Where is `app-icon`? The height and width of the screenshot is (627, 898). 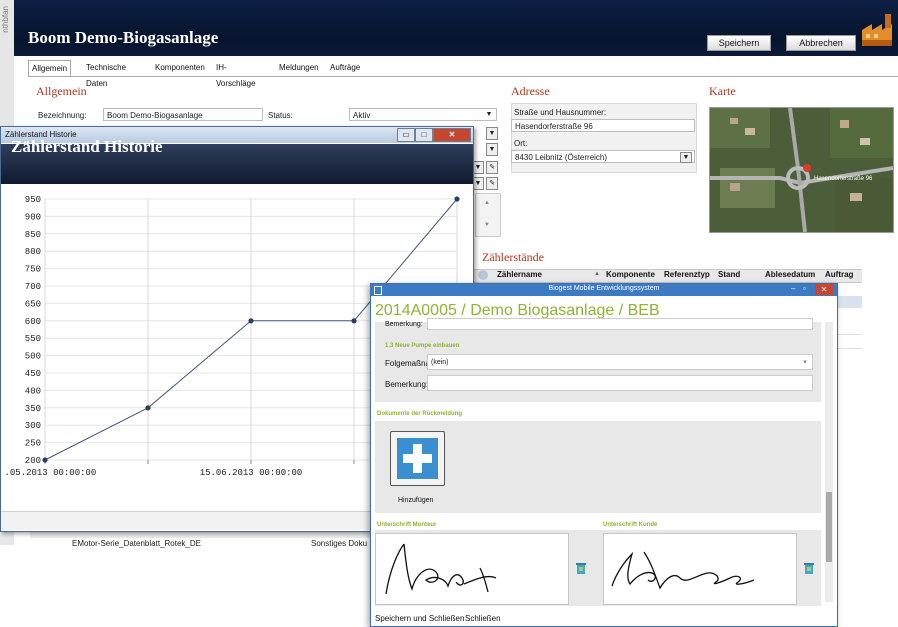
app-icon is located at coordinates (378, 290).